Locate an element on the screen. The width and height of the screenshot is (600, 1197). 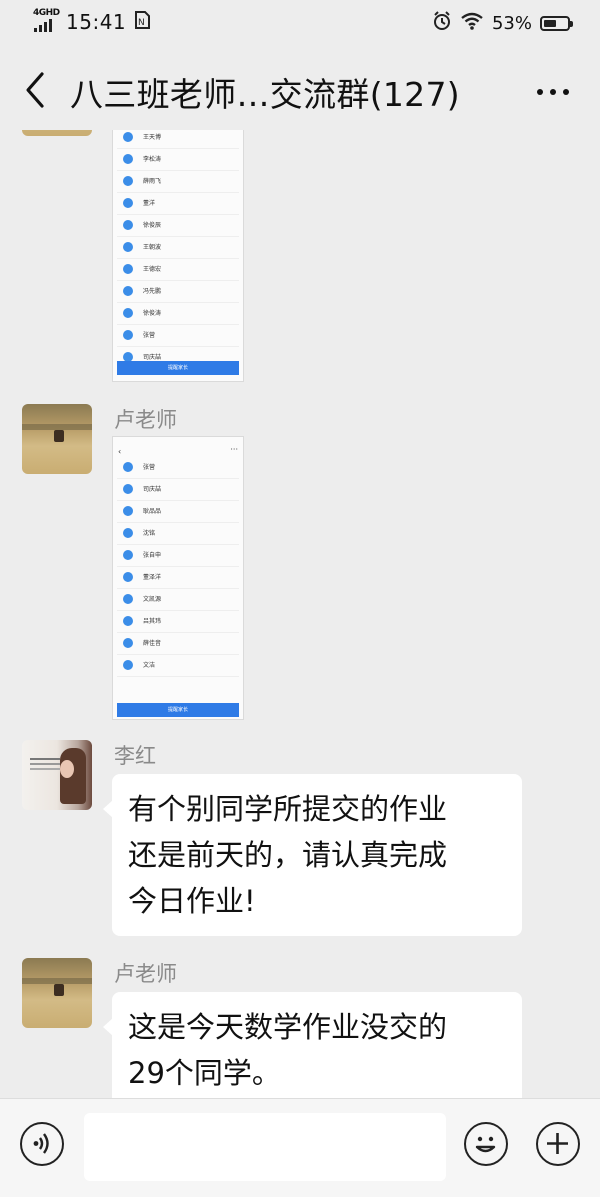
student-row: 李松涛 is located at coordinates (178, 160).